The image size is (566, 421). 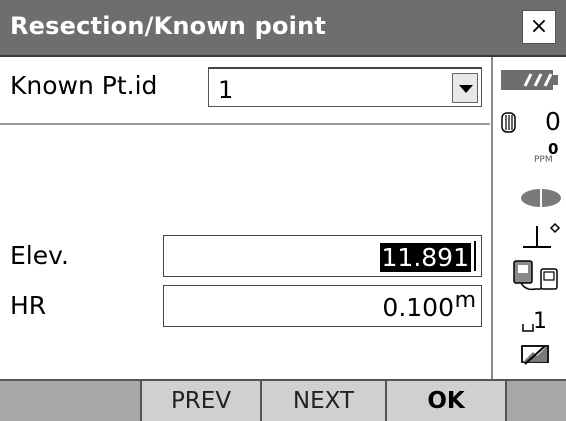 I want to click on input-mode-value: 1, so click(x=540, y=321).